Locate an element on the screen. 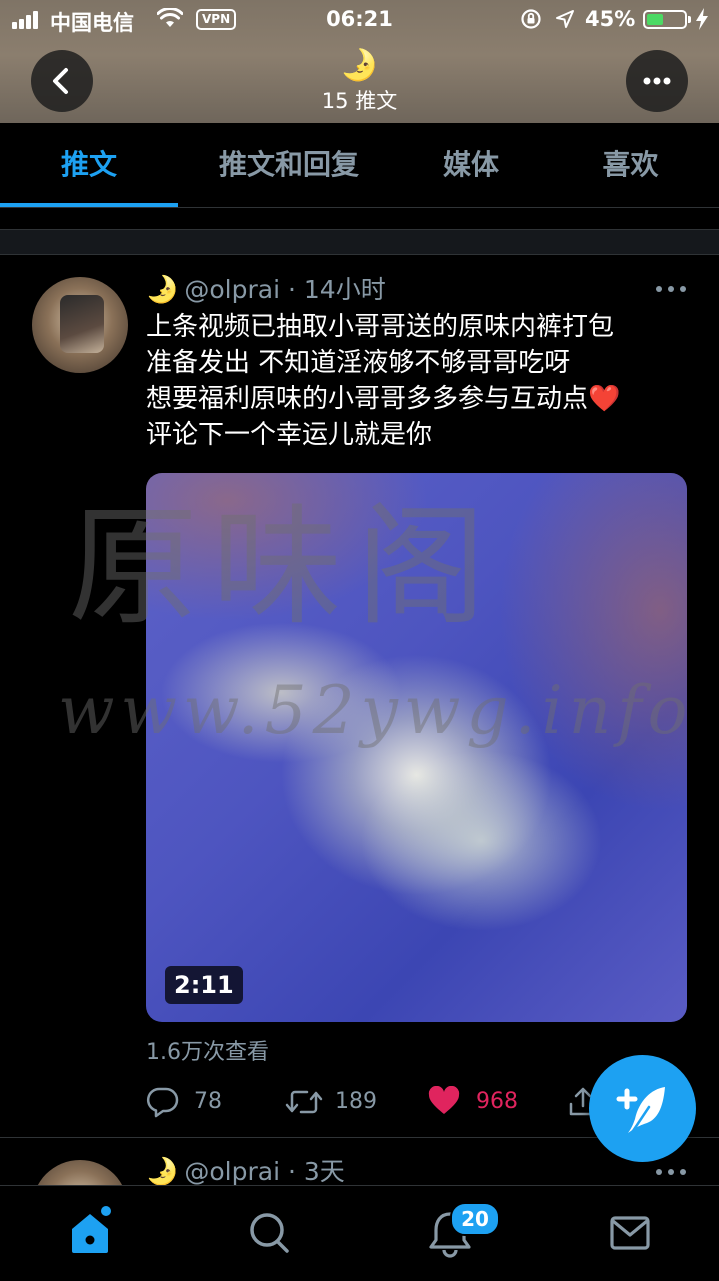 This screenshot has height=1281, width=719. tab-likes: 喜欢 is located at coordinates (630, 165).